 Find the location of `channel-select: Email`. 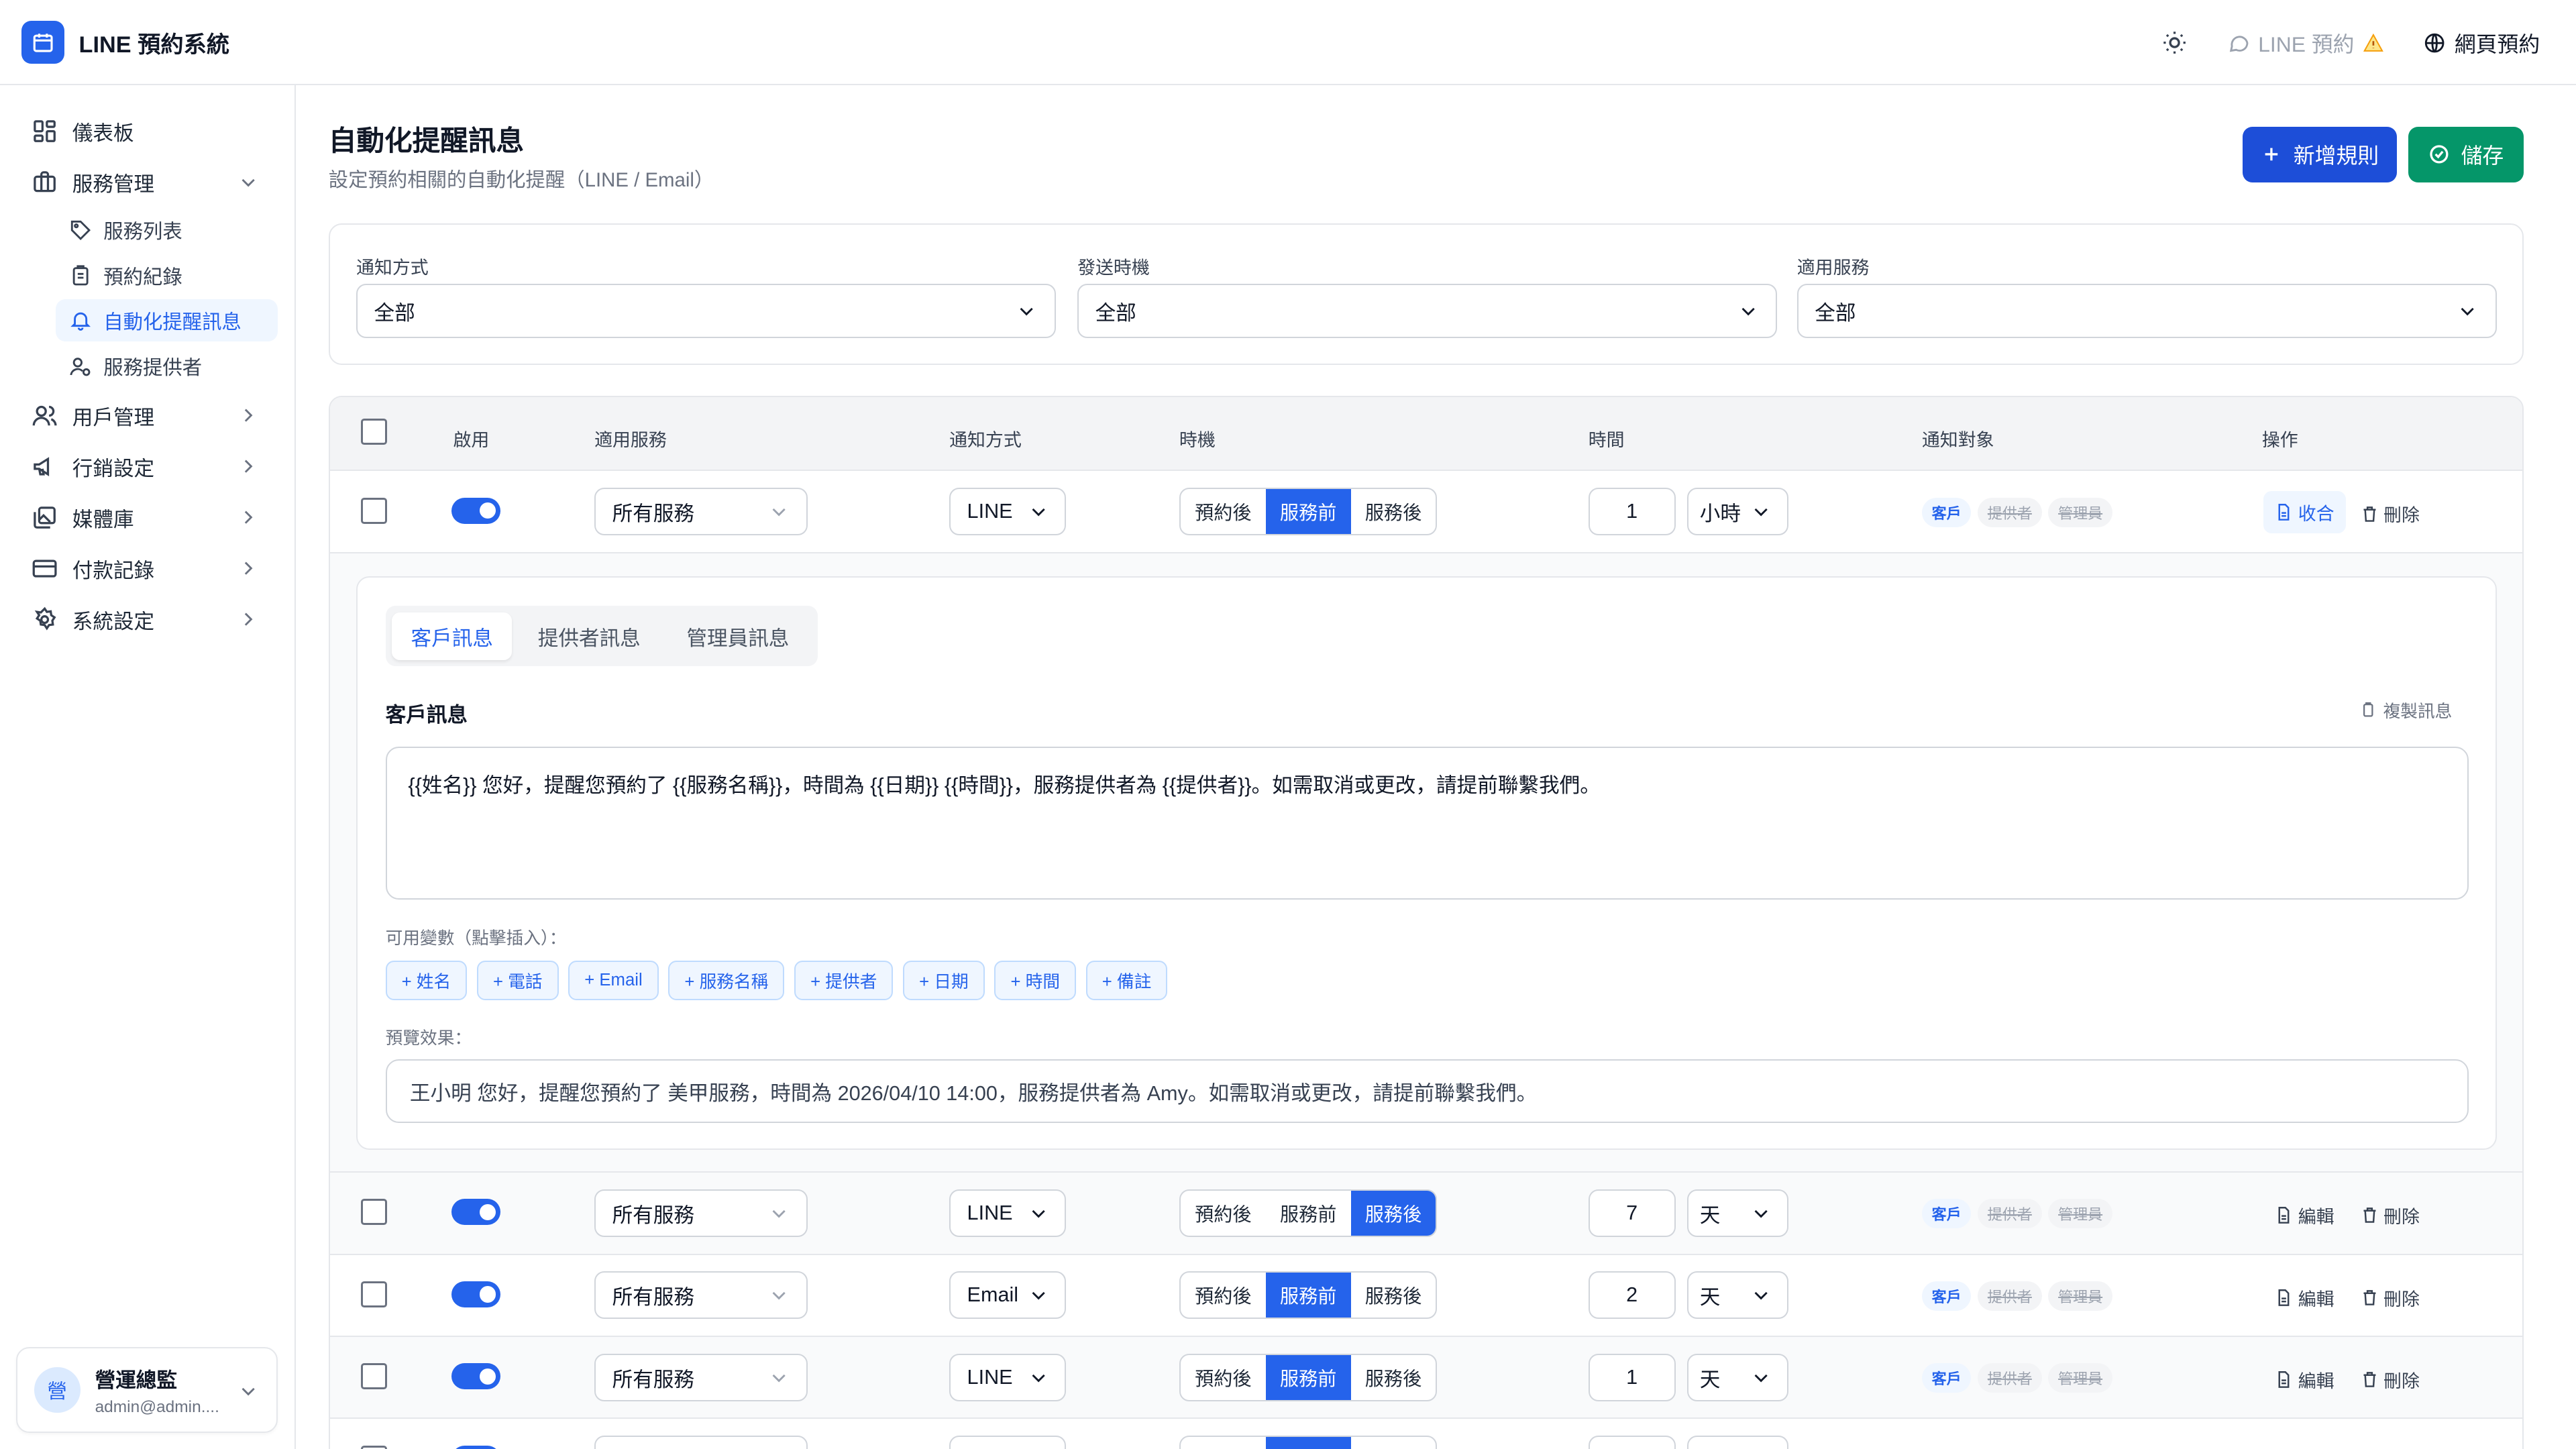

channel-select: Email is located at coordinates (1007, 1295).